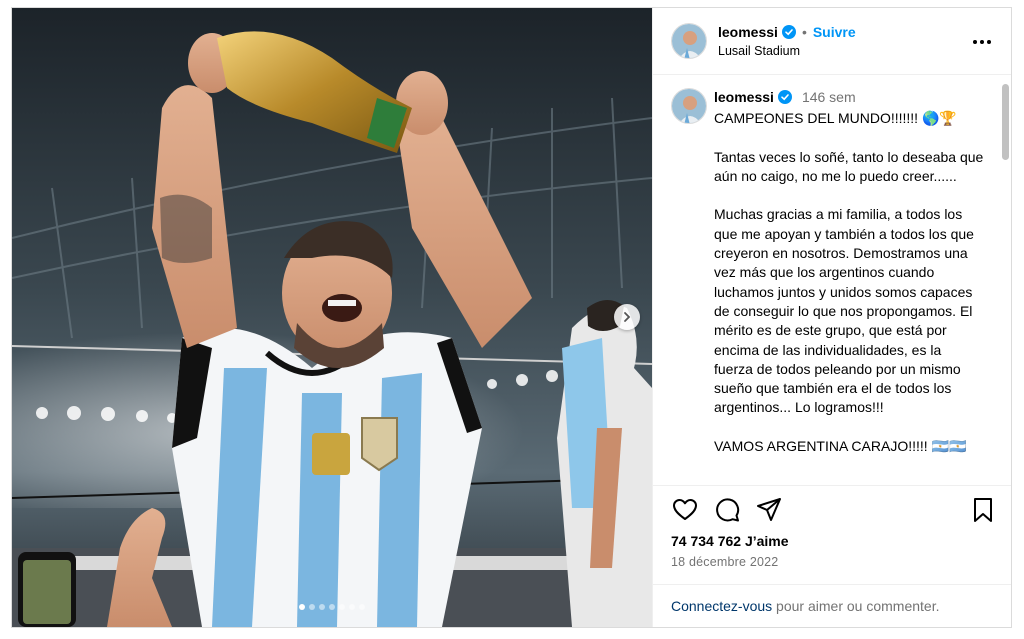  Describe the element at coordinates (832, 41) in the screenshot. I see `post-header: leomessi • Suivre Lusail Stadium` at that location.